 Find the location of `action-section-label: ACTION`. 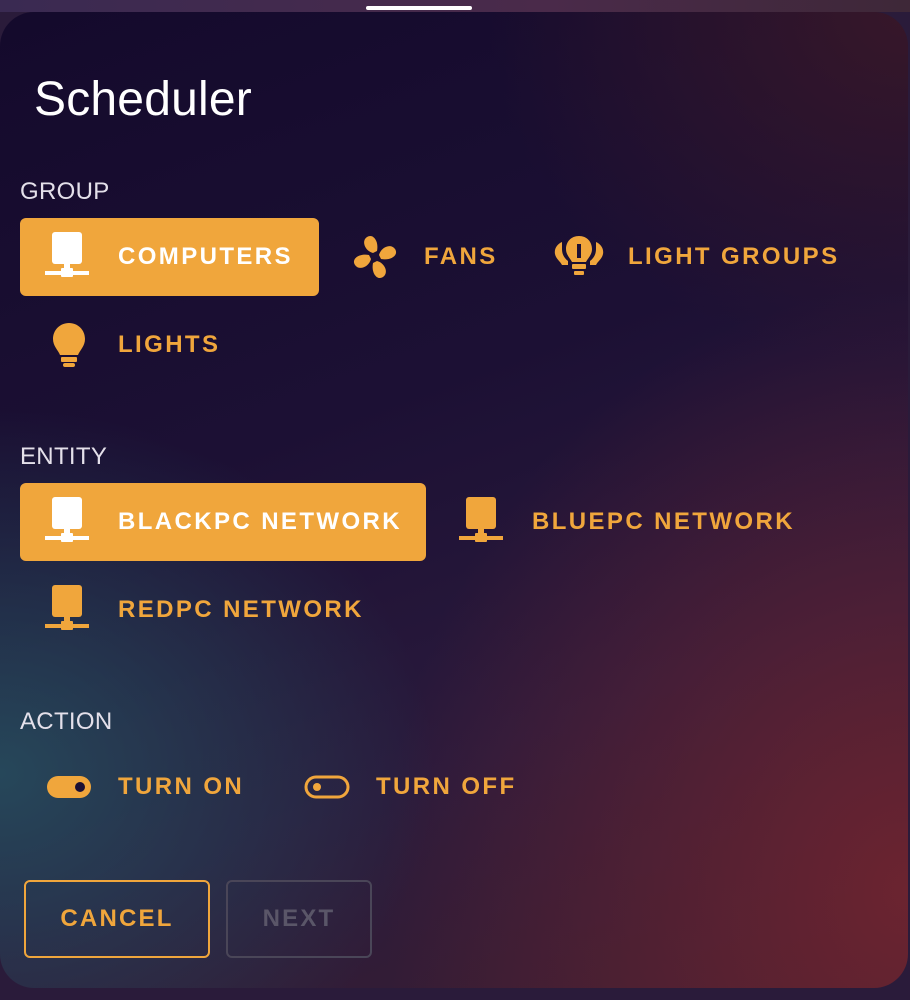

action-section-label: ACTION is located at coordinates (66, 721).